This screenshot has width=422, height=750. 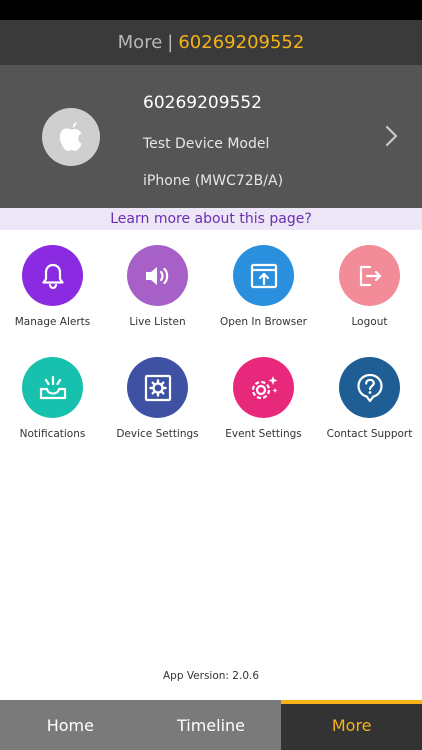 I want to click on apple-logo-icon, so click(x=70, y=137).